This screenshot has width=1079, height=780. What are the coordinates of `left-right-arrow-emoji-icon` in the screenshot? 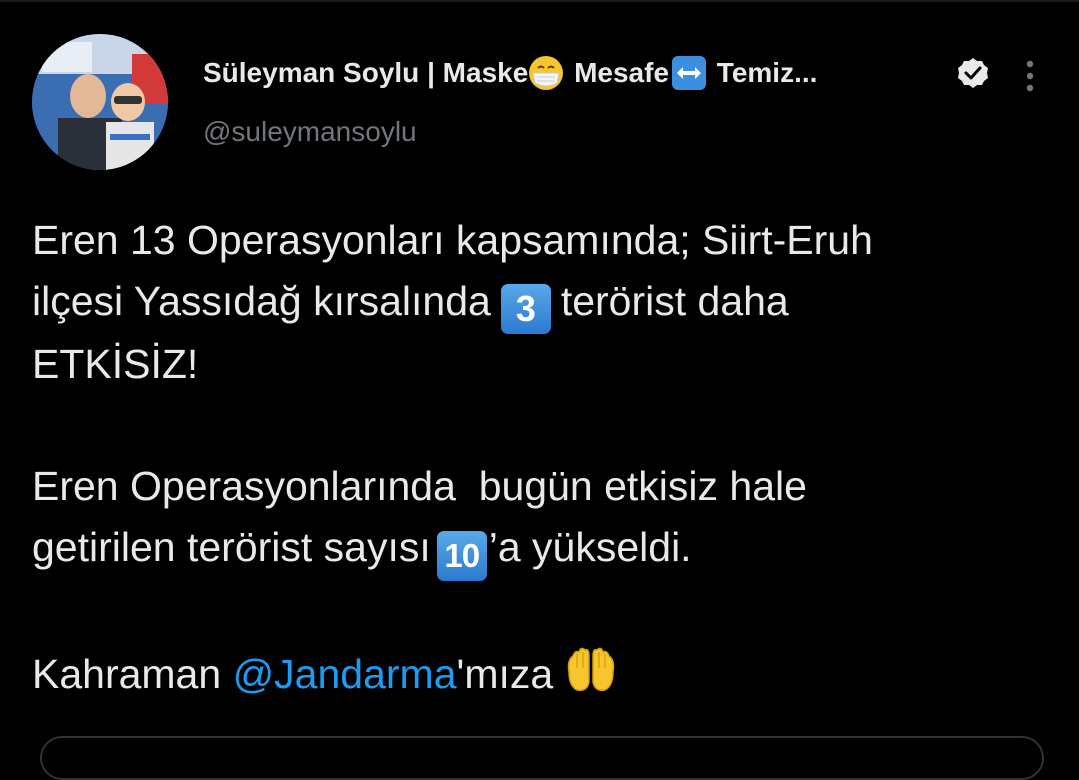 It's located at (689, 73).